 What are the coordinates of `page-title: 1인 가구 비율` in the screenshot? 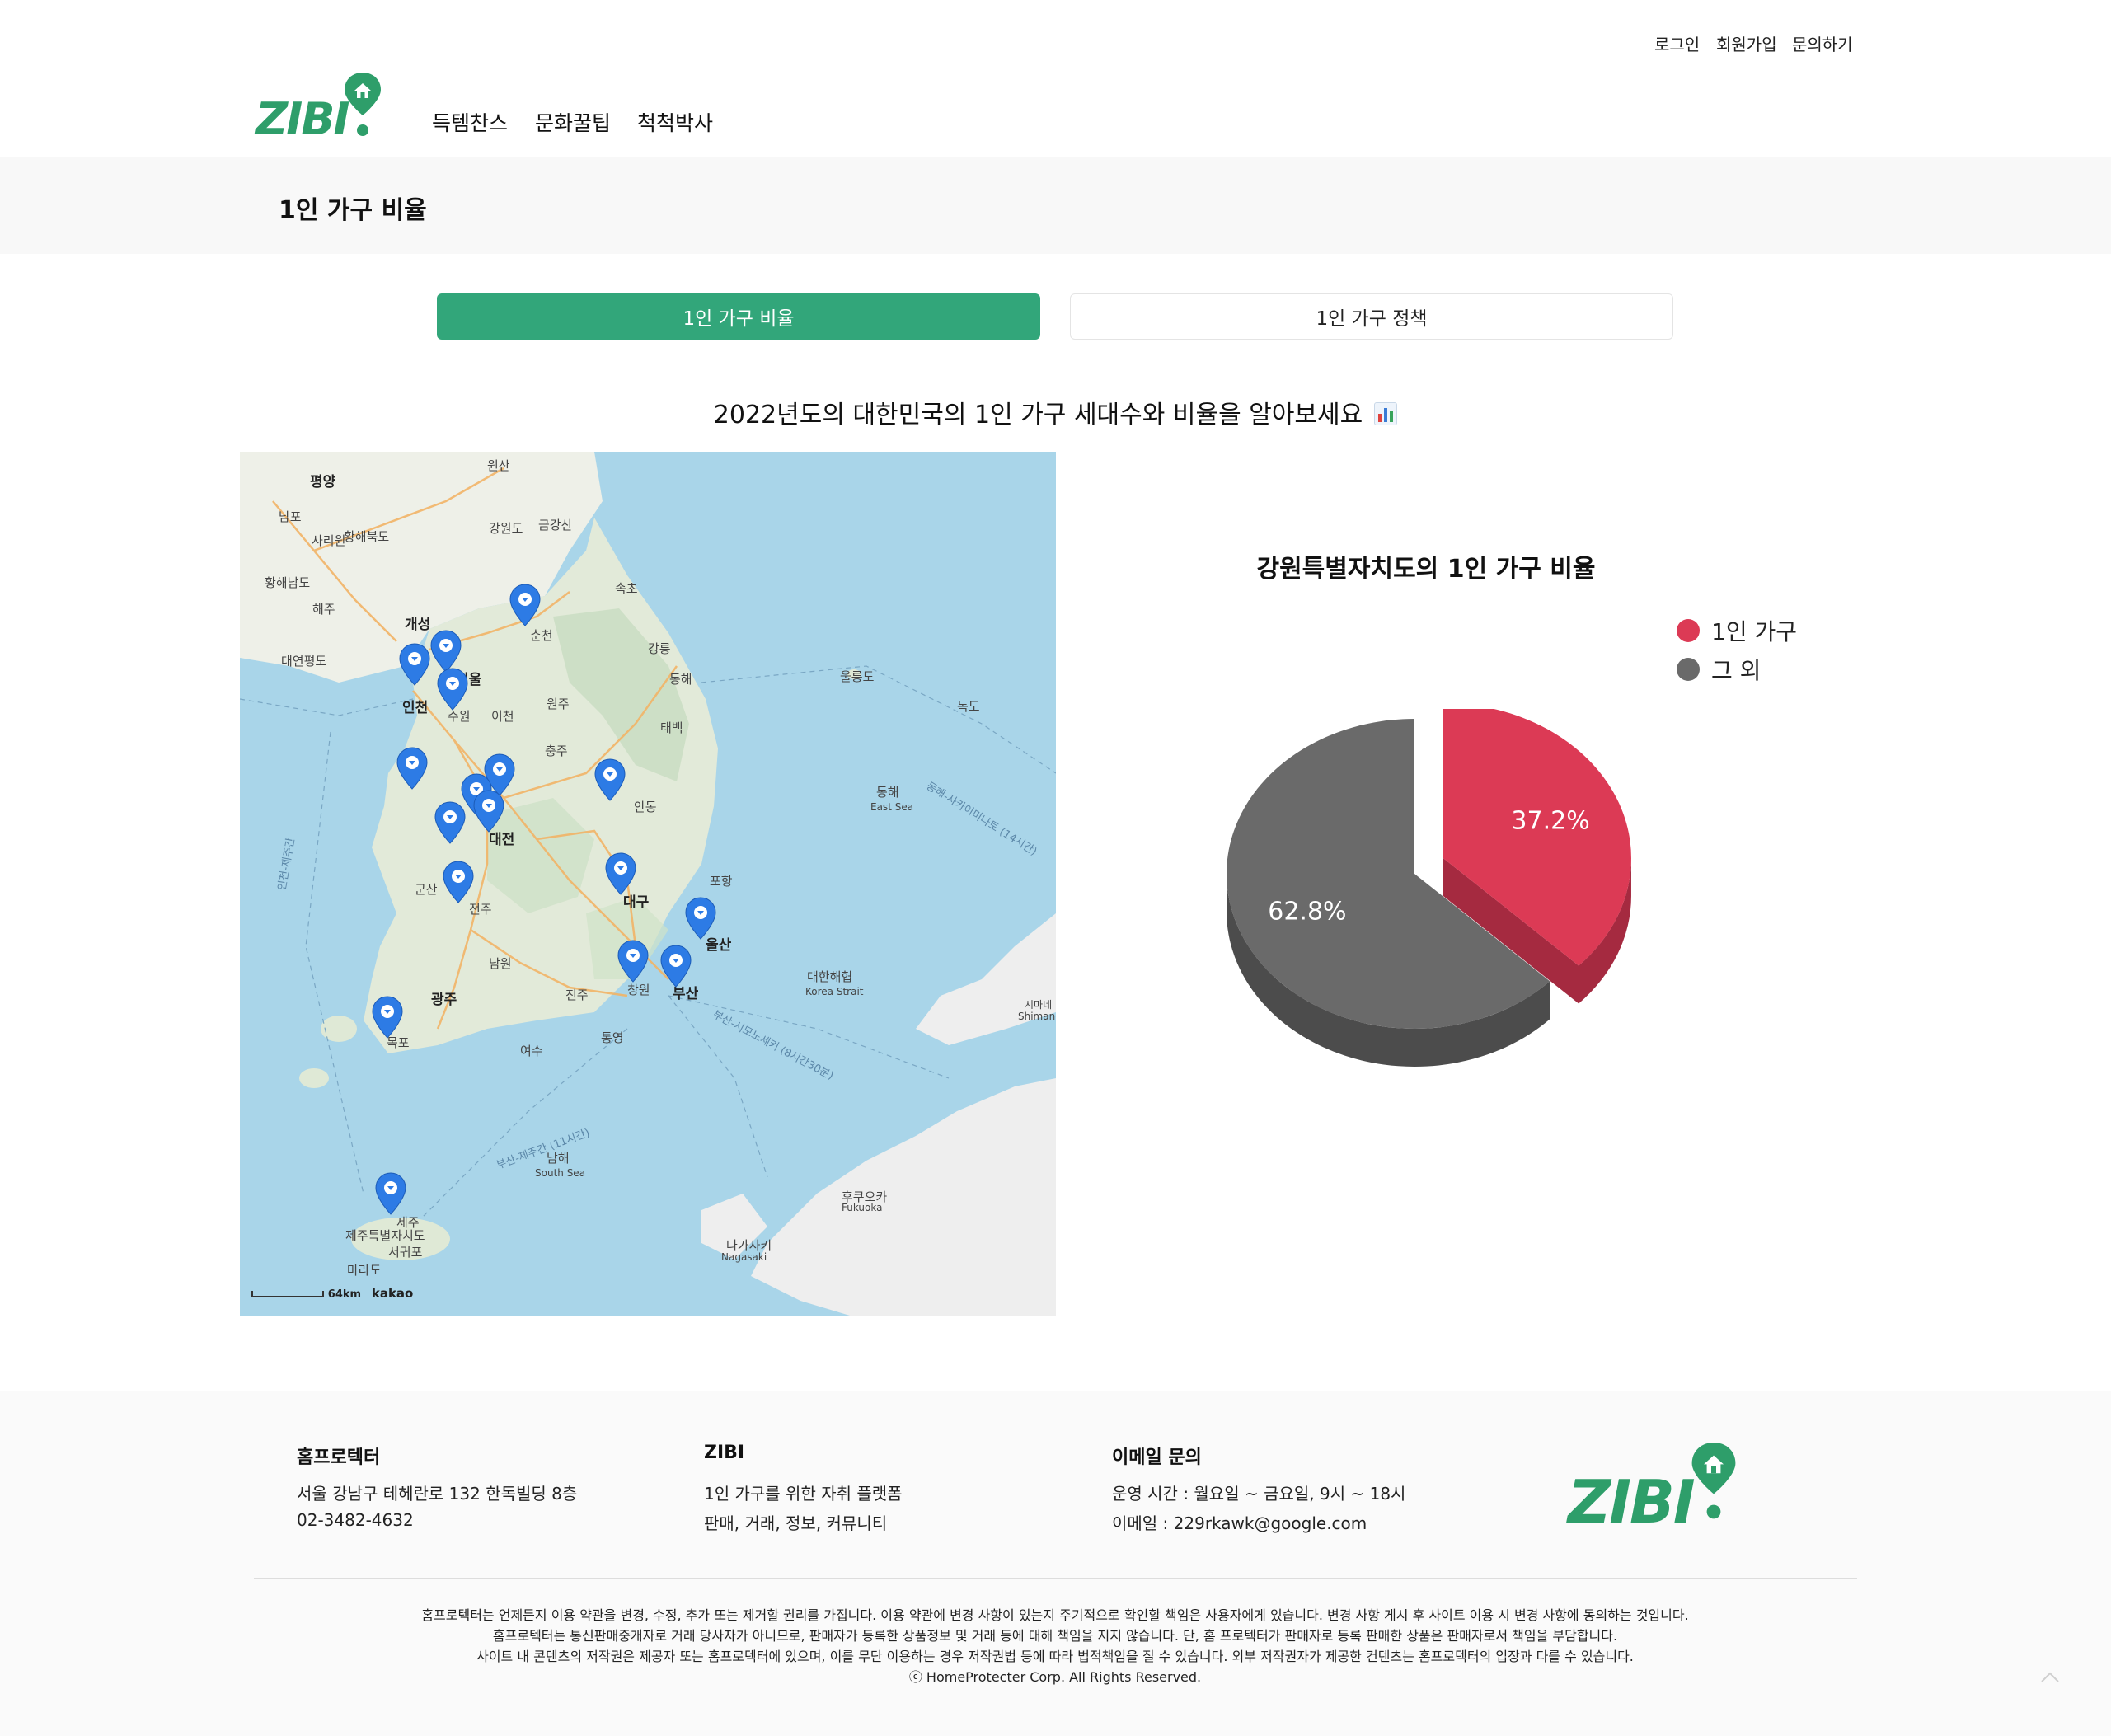 It's located at (353, 210).